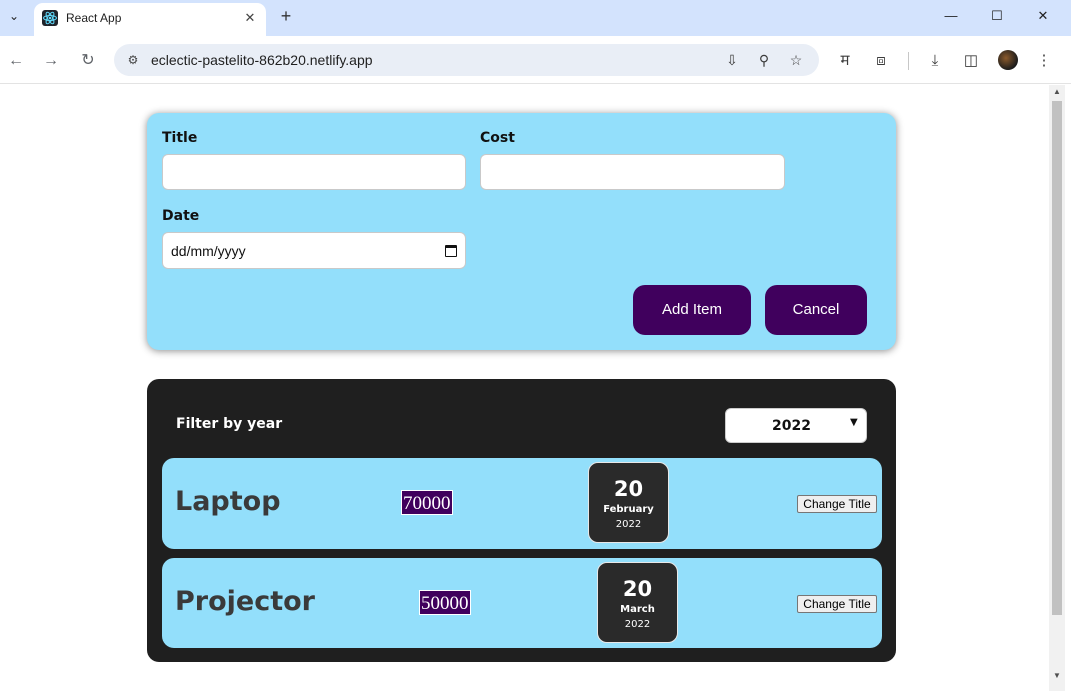  What do you see at coordinates (286, 16) in the screenshot?
I see `new-tab-icon: +` at bounding box center [286, 16].